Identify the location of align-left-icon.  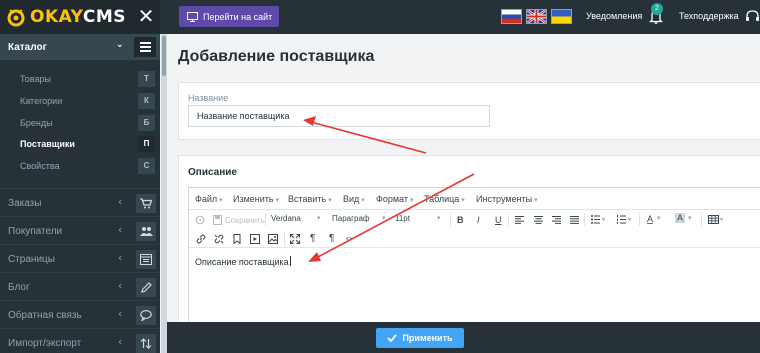
(519, 220).